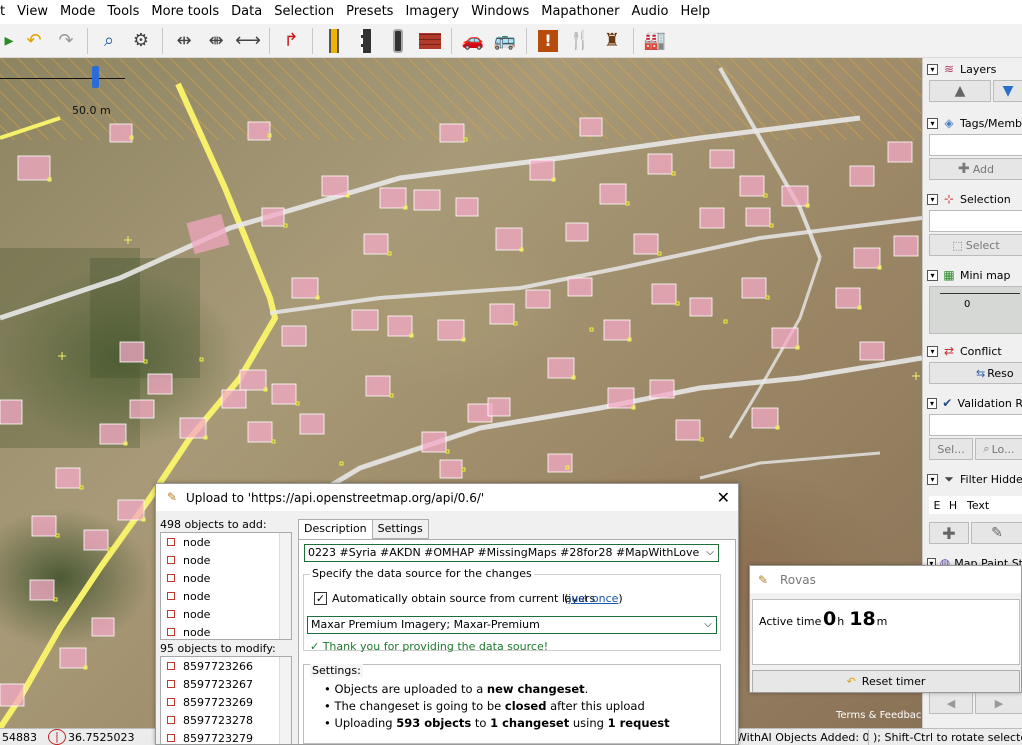 The width and height of the screenshot is (1022, 745). Describe the element at coordinates (991, 479) in the screenshot. I see `filter-title: Filter Hidde` at that location.